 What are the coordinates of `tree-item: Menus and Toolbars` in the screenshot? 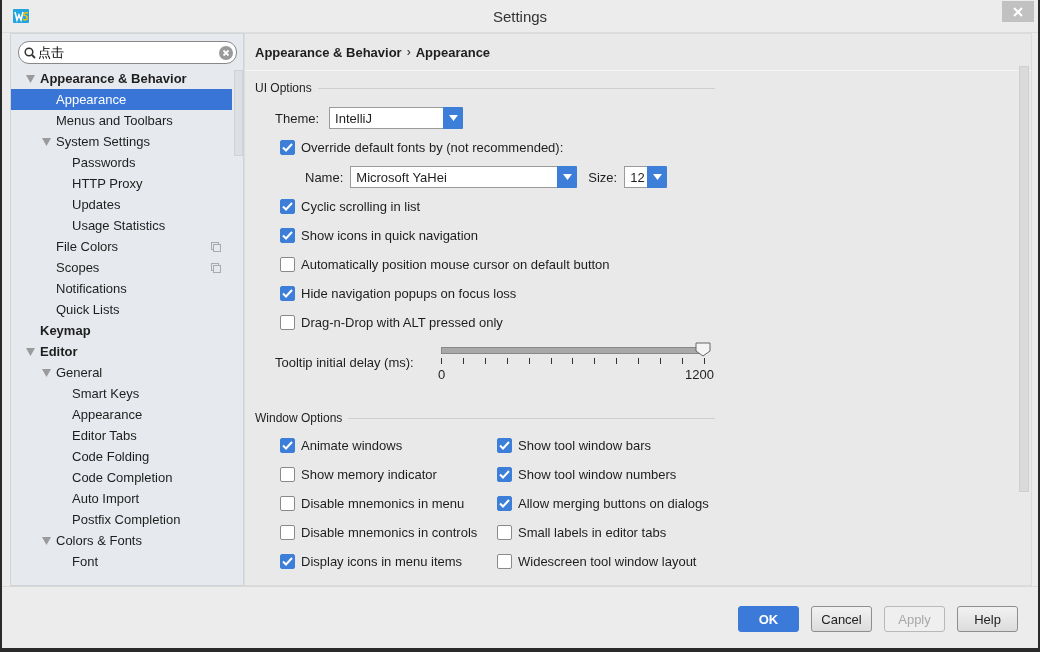 It's located at (121, 120).